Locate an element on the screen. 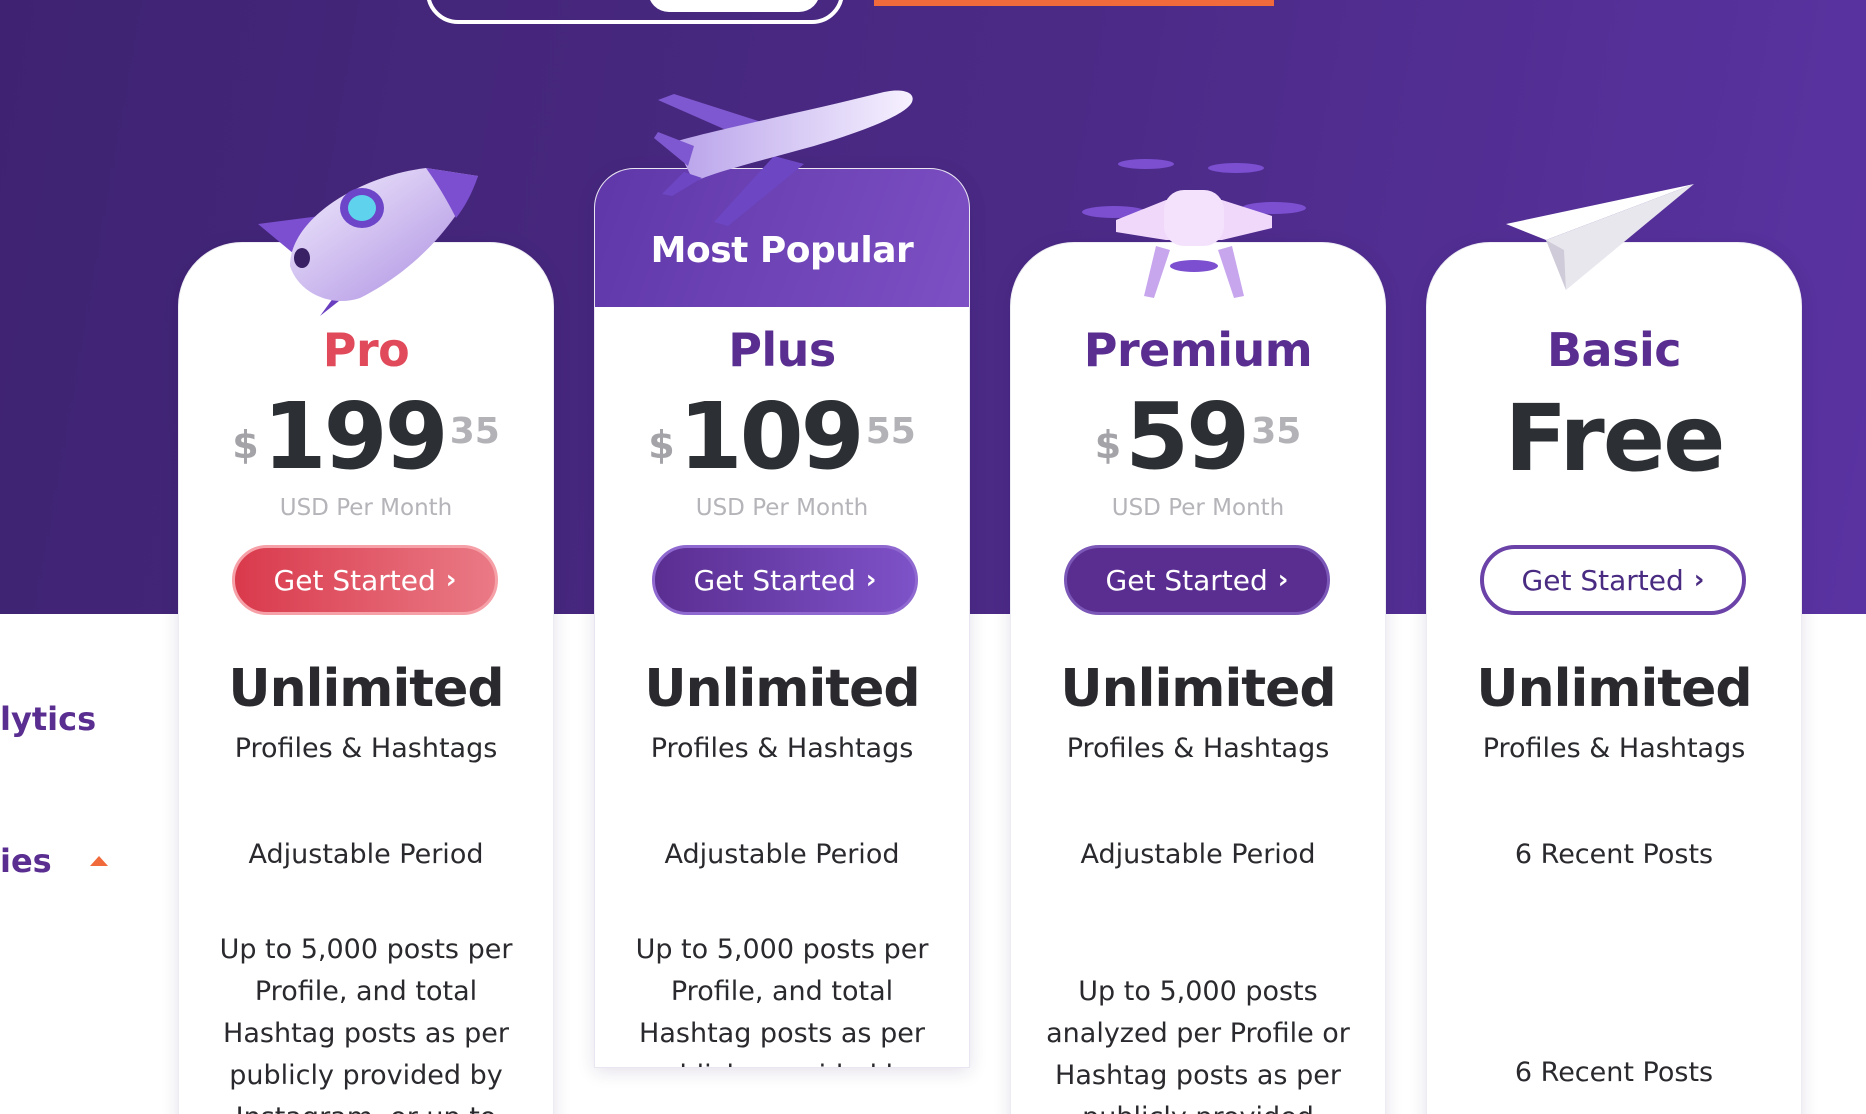  get-started-button-pro: Get Started › is located at coordinates (365, 580).